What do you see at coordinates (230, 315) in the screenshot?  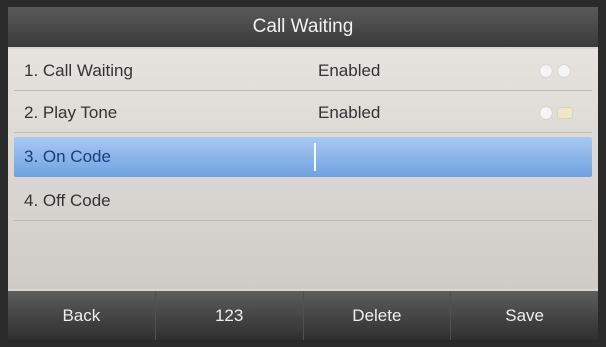 I see `input-mode-softkey: 123` at bounding box center [230, 315].